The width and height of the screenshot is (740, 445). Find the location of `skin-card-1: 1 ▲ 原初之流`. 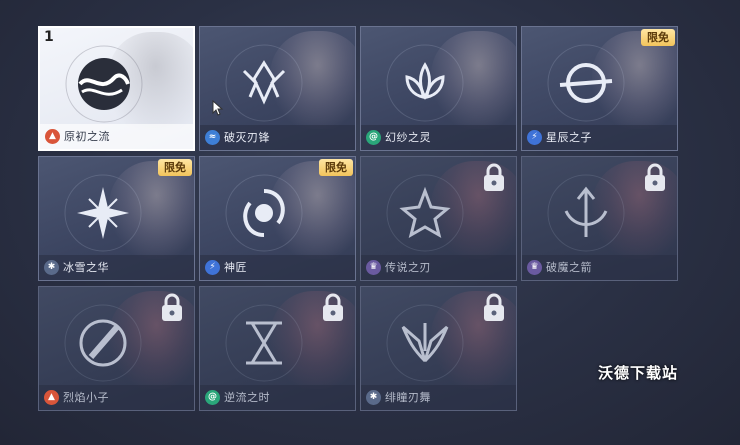

skin-card-1: 1 ▲ 原初之流 is located at coordinates (116, 88).